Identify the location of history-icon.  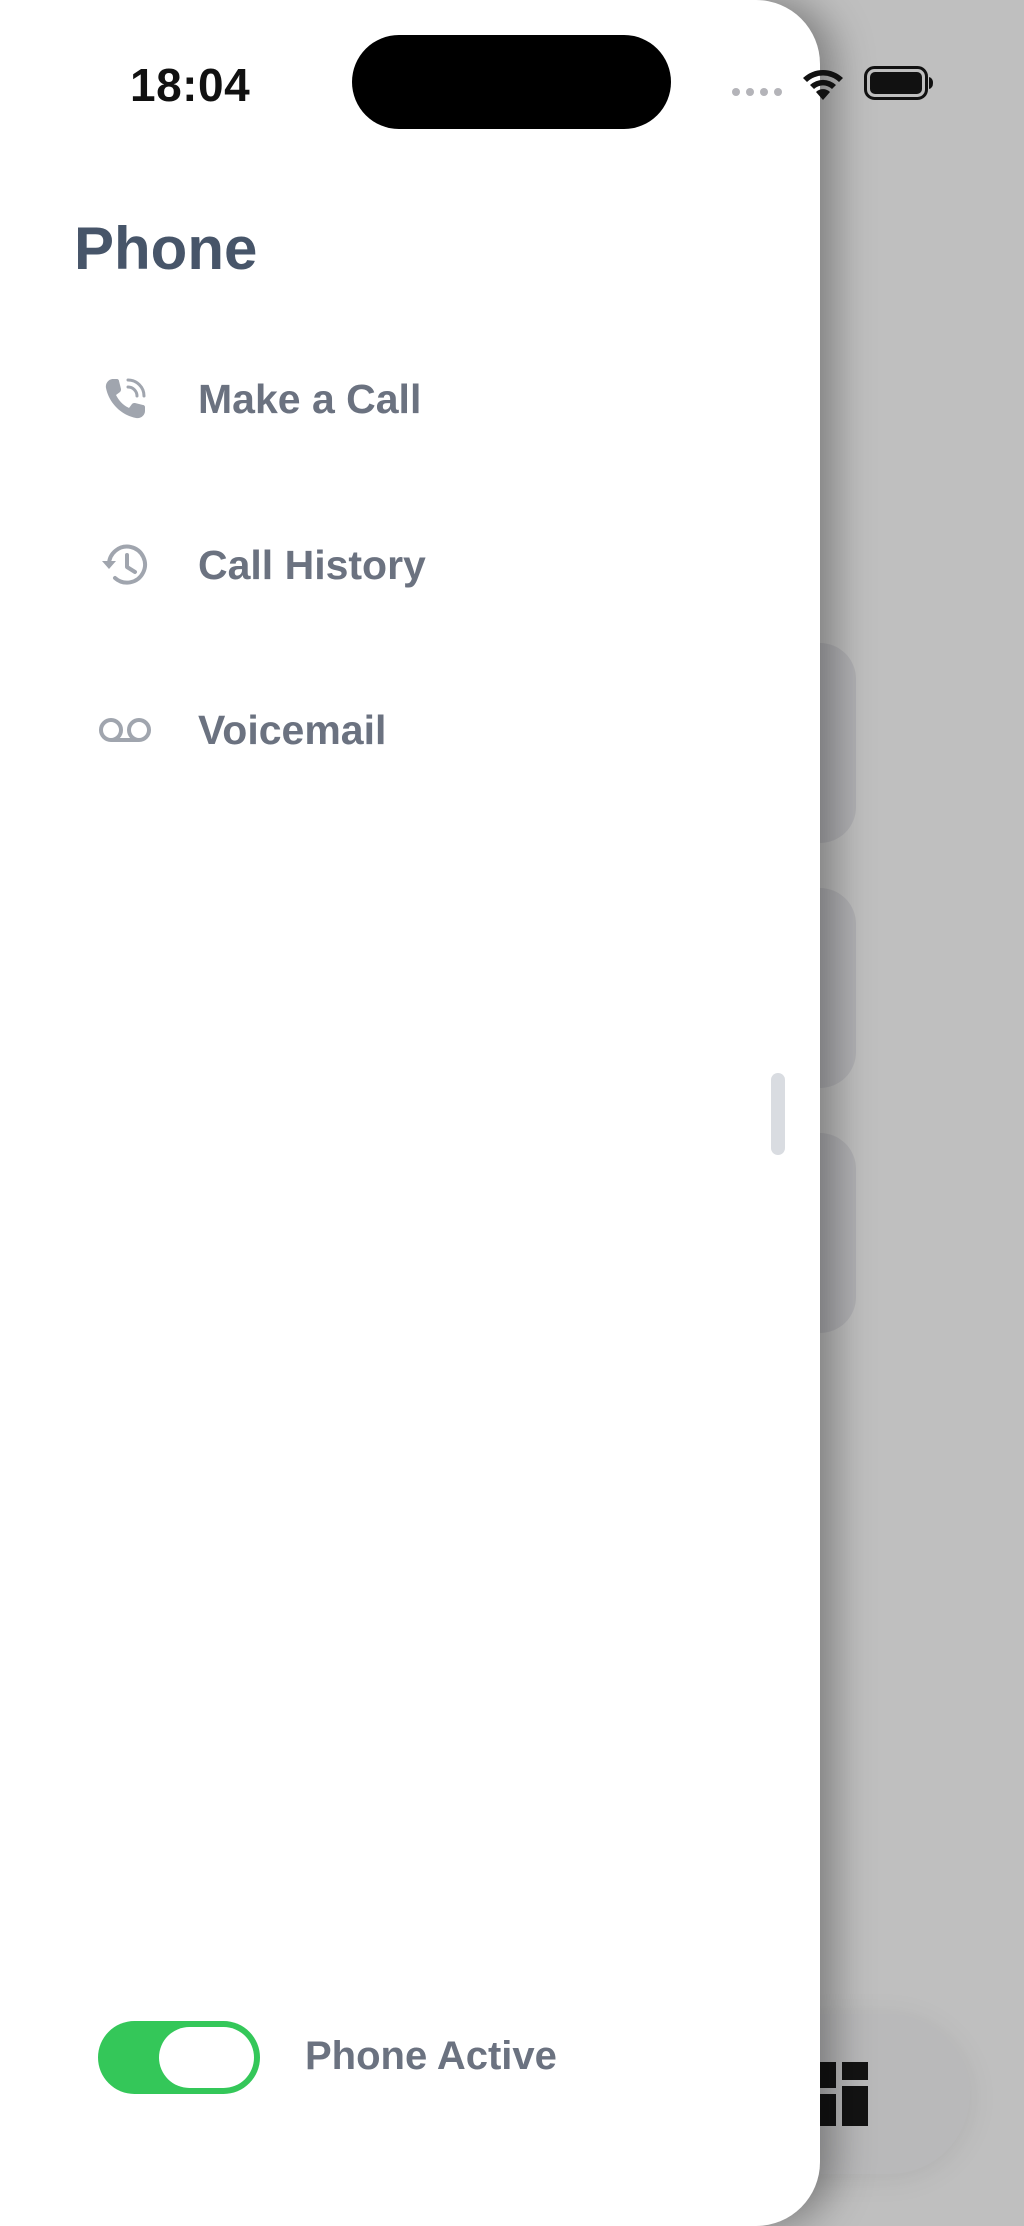
(125, 565).